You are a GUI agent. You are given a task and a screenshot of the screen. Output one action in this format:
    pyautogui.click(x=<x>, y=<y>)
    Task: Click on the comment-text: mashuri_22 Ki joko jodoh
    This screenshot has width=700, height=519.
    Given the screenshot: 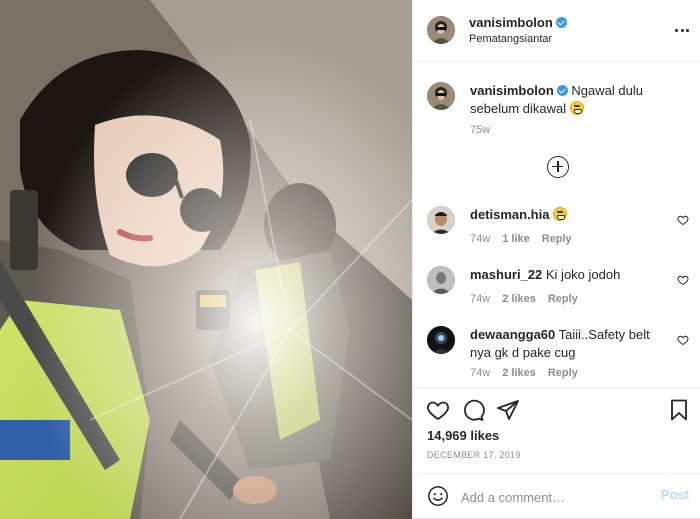 What is the action you would take?
    pyautogui.click(x=565, y=275)
    